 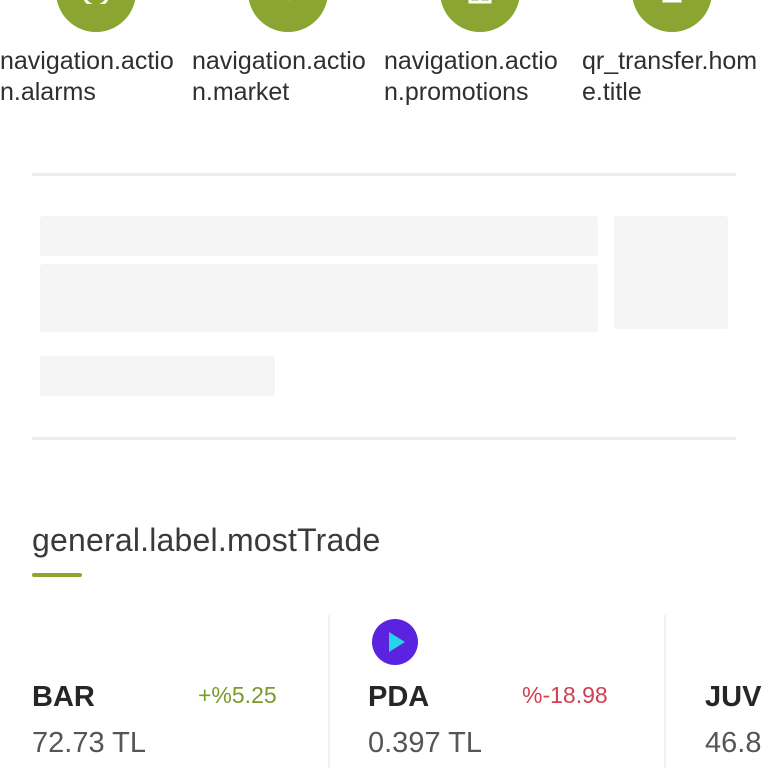 I want to click on asset-symbol: BAR, so click(x=63, y=697).